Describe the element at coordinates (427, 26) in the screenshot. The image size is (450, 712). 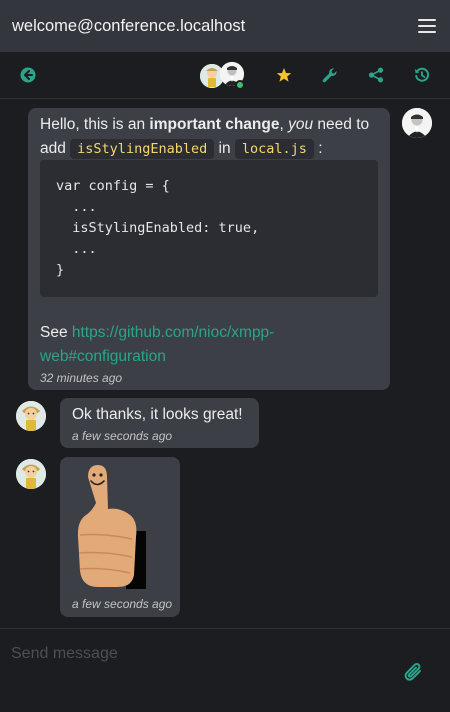
I see `menu-icon` at that location.